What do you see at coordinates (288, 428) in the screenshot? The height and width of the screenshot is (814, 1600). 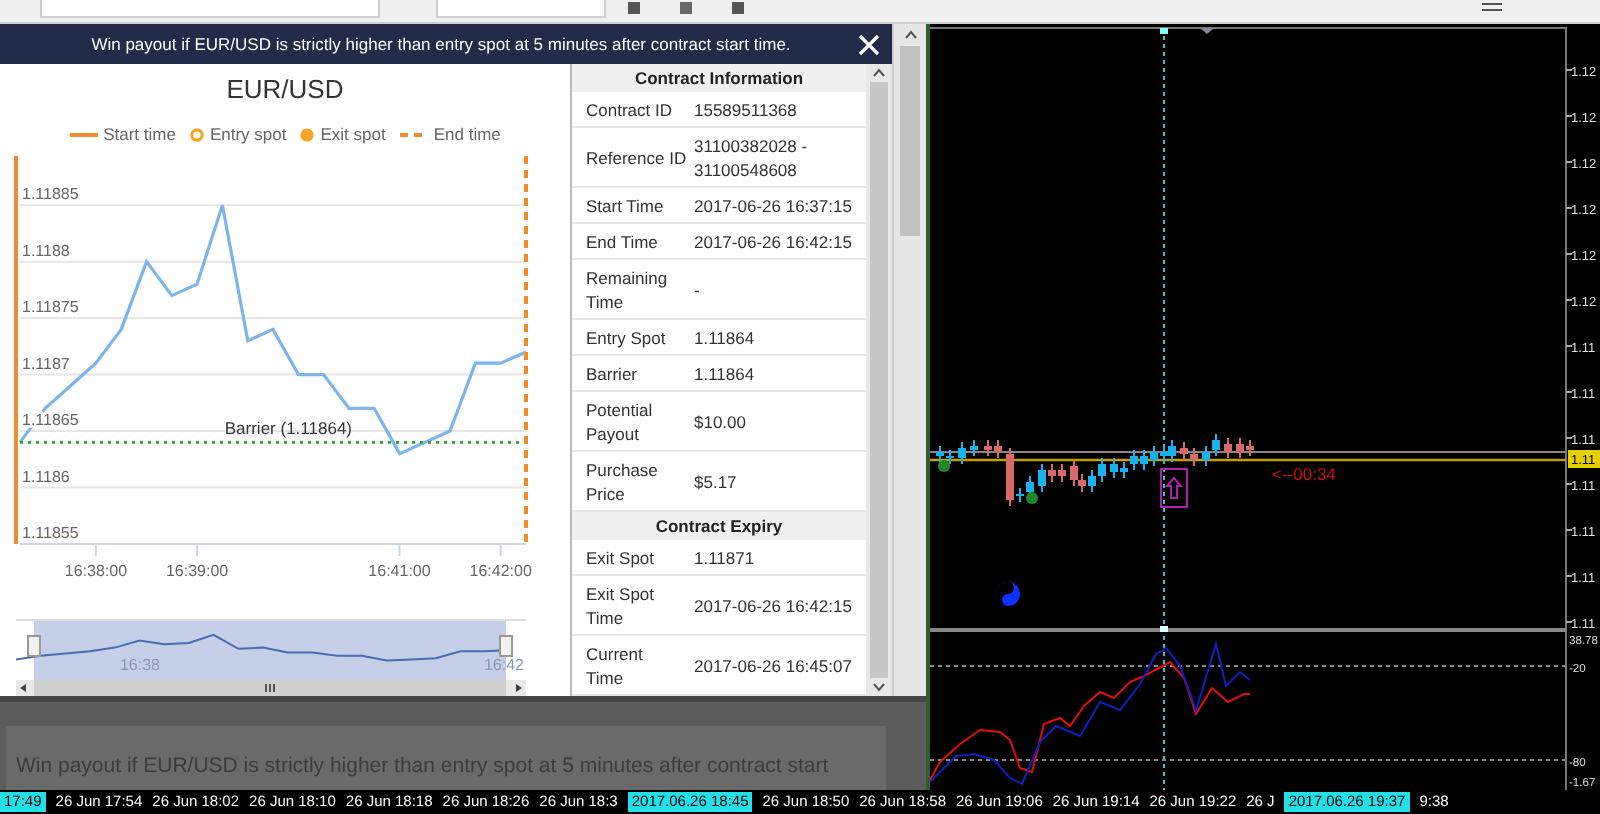 I see `barrier-label: Barrier (1.11864)` at bounding box center [288, 428].